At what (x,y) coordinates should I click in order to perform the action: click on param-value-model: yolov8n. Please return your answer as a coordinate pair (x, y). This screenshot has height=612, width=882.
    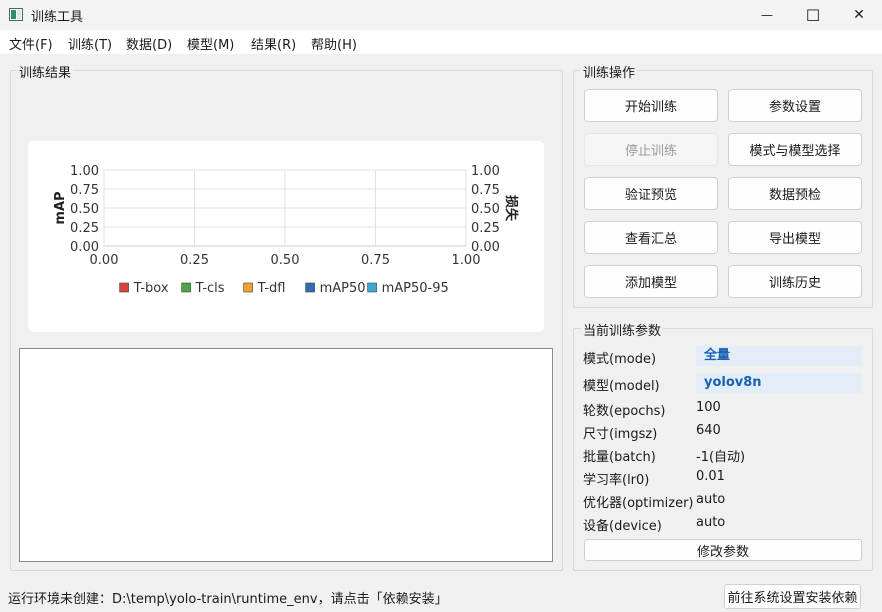
    Looking at the image, I should click on (779, 383).